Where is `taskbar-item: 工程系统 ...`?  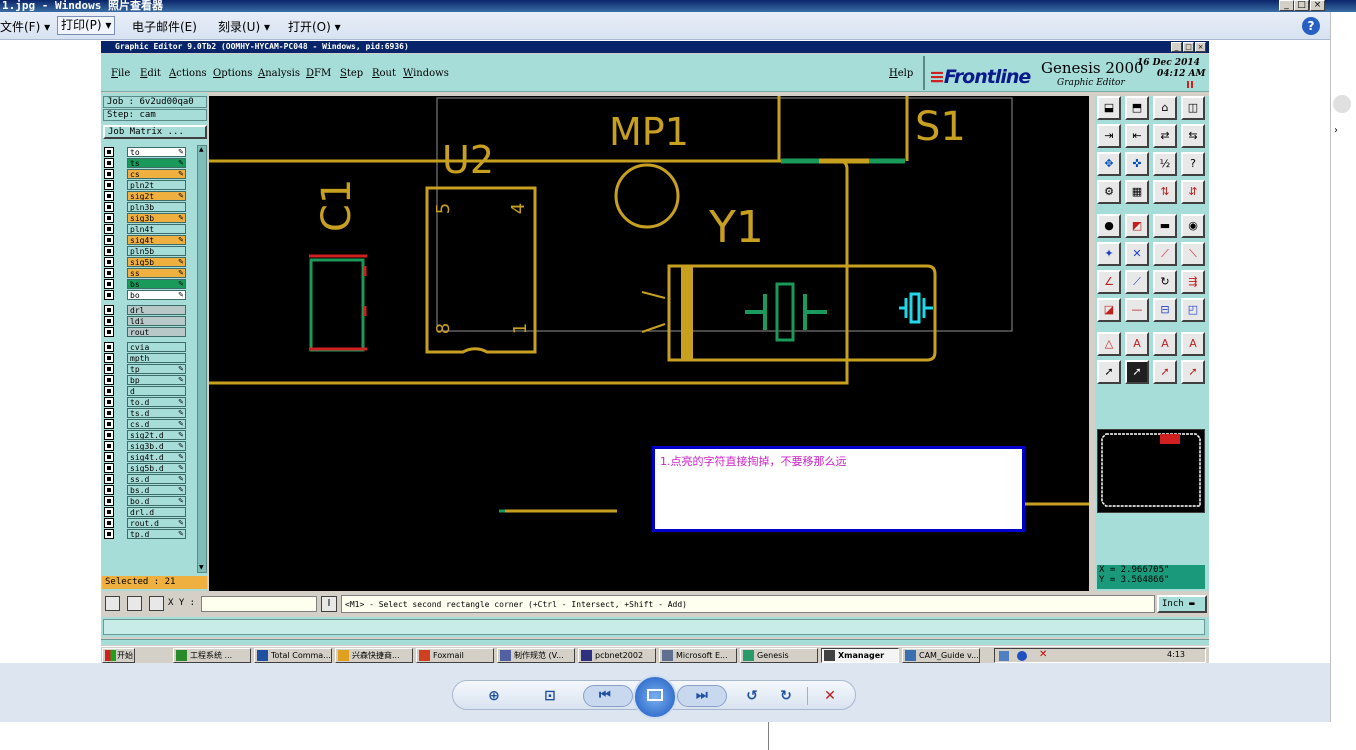
taskbar-item: 工程系统 ... is located at coordinates (212, 655).